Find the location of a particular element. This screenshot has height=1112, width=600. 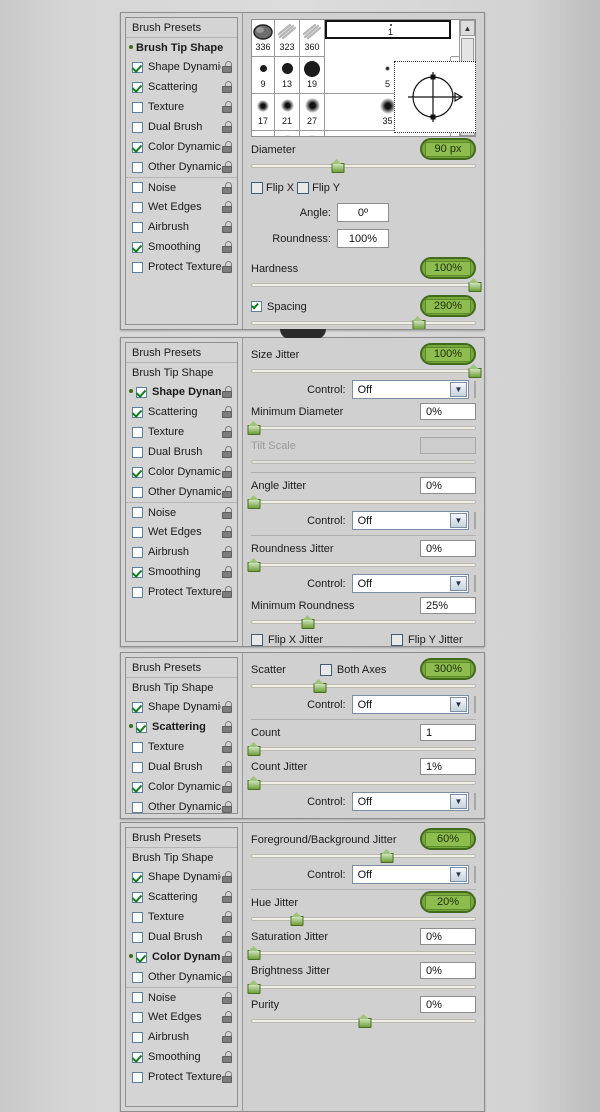

flip-x-checkbox is located at coordinates (257, 188).